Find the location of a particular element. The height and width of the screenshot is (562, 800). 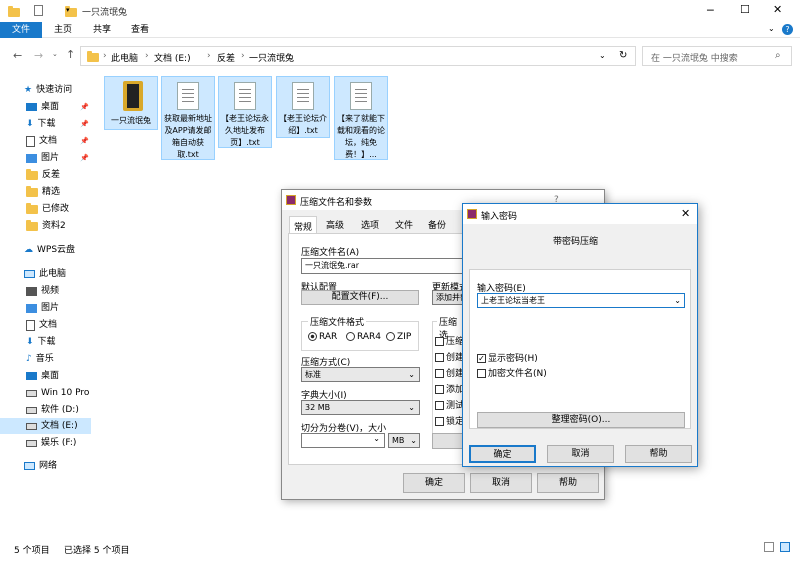

password-ok-button: 确定 is located at coordinates (502, 454).